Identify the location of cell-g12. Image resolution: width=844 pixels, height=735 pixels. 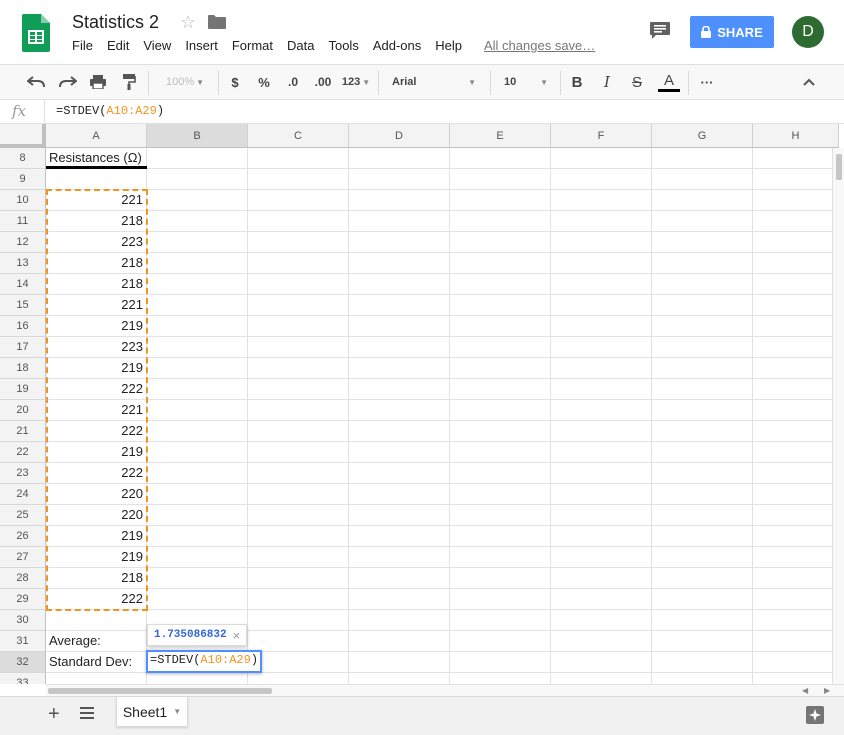
(702, 242).